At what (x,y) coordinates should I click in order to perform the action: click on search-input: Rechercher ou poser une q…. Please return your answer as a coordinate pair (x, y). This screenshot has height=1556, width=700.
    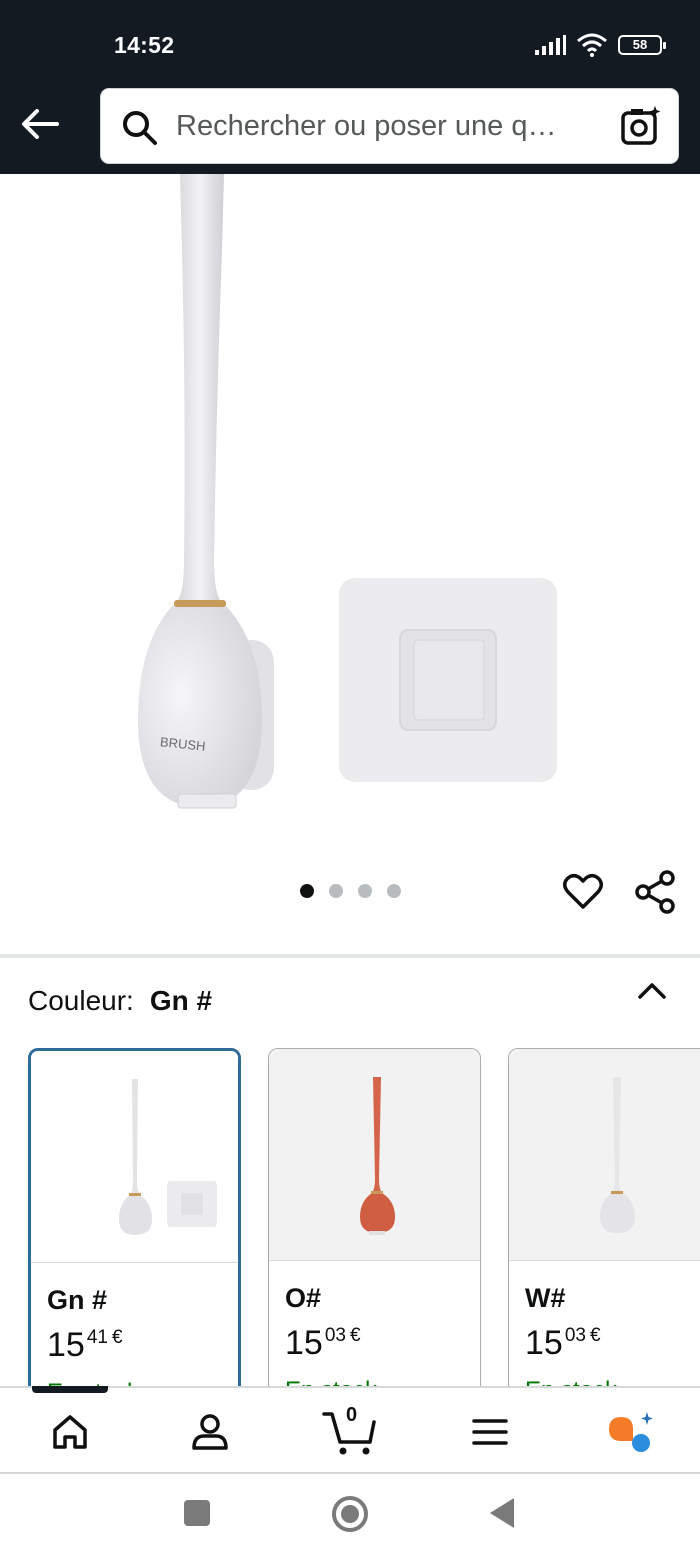
    Looking at the image, I should click on (388, 126).